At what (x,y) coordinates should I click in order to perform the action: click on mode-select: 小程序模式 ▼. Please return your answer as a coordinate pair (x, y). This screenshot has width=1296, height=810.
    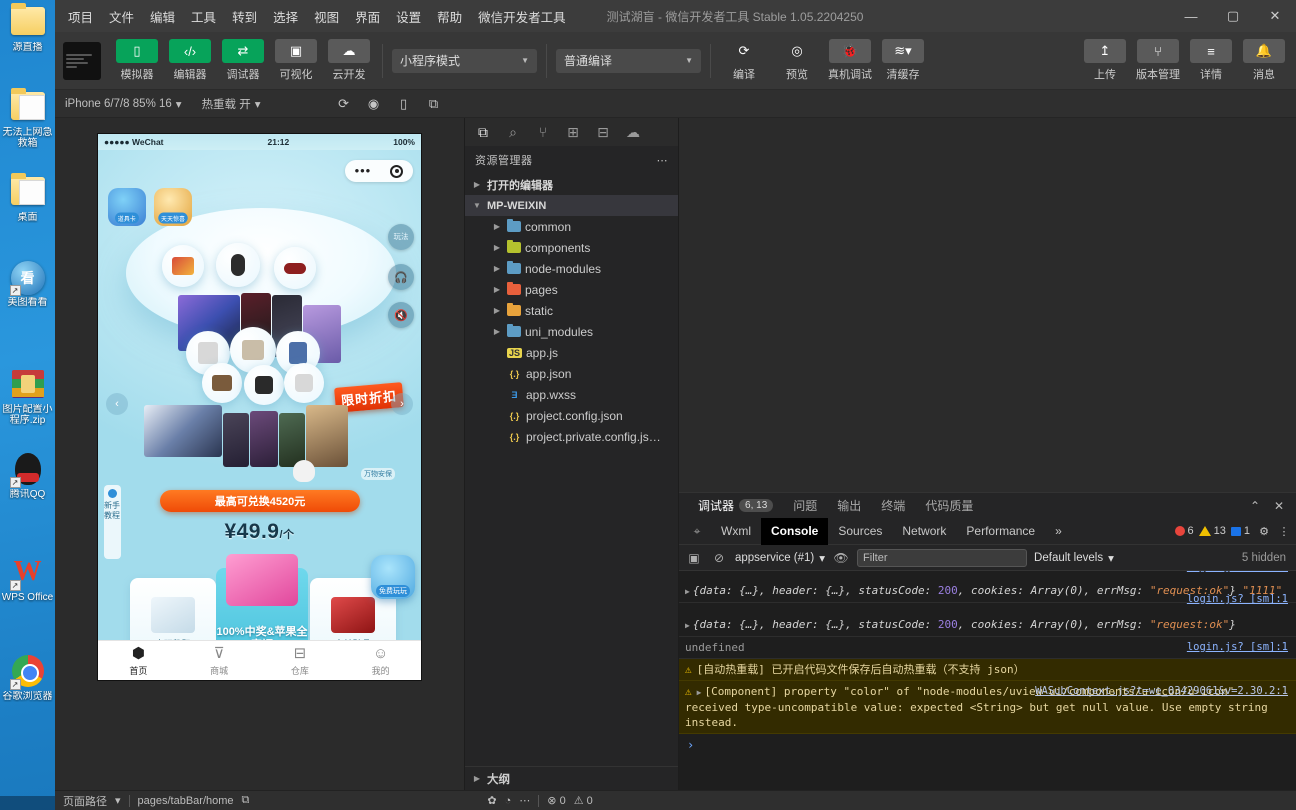
    Looking at the image, I should click on (464, 60).